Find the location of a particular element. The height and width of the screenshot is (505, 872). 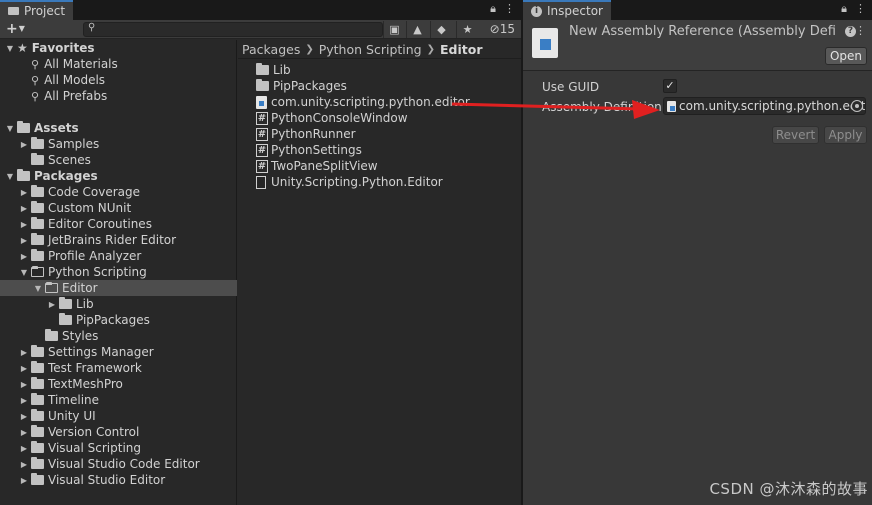

file-item: PipPackages is located at coordinates (379, 86).